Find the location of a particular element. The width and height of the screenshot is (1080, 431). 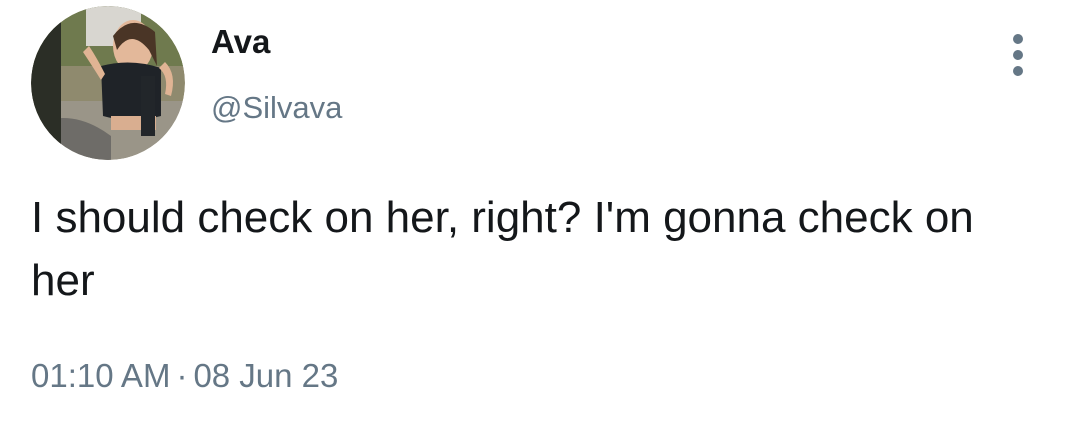

tweet-time: 01:10 AM is located at coordinates (101, 375).